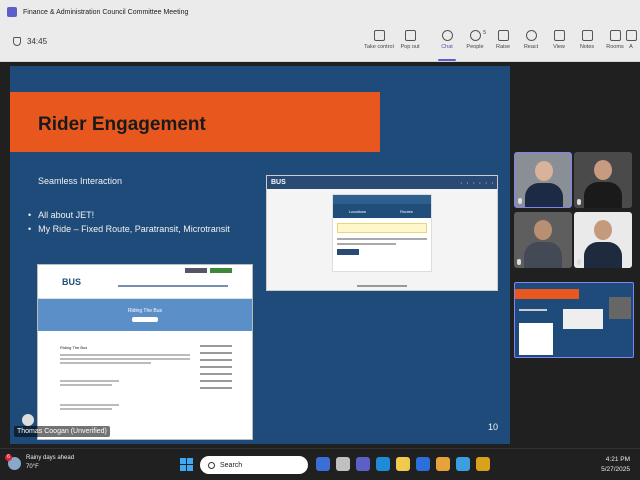  I want to click on shared-screen-preview, so click(574, 320).